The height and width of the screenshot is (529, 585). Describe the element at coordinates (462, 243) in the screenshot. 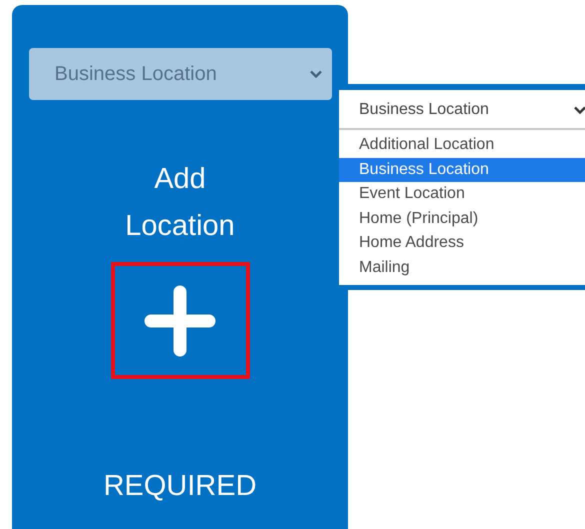

I see `dropdown-option: Home Address` at that location.